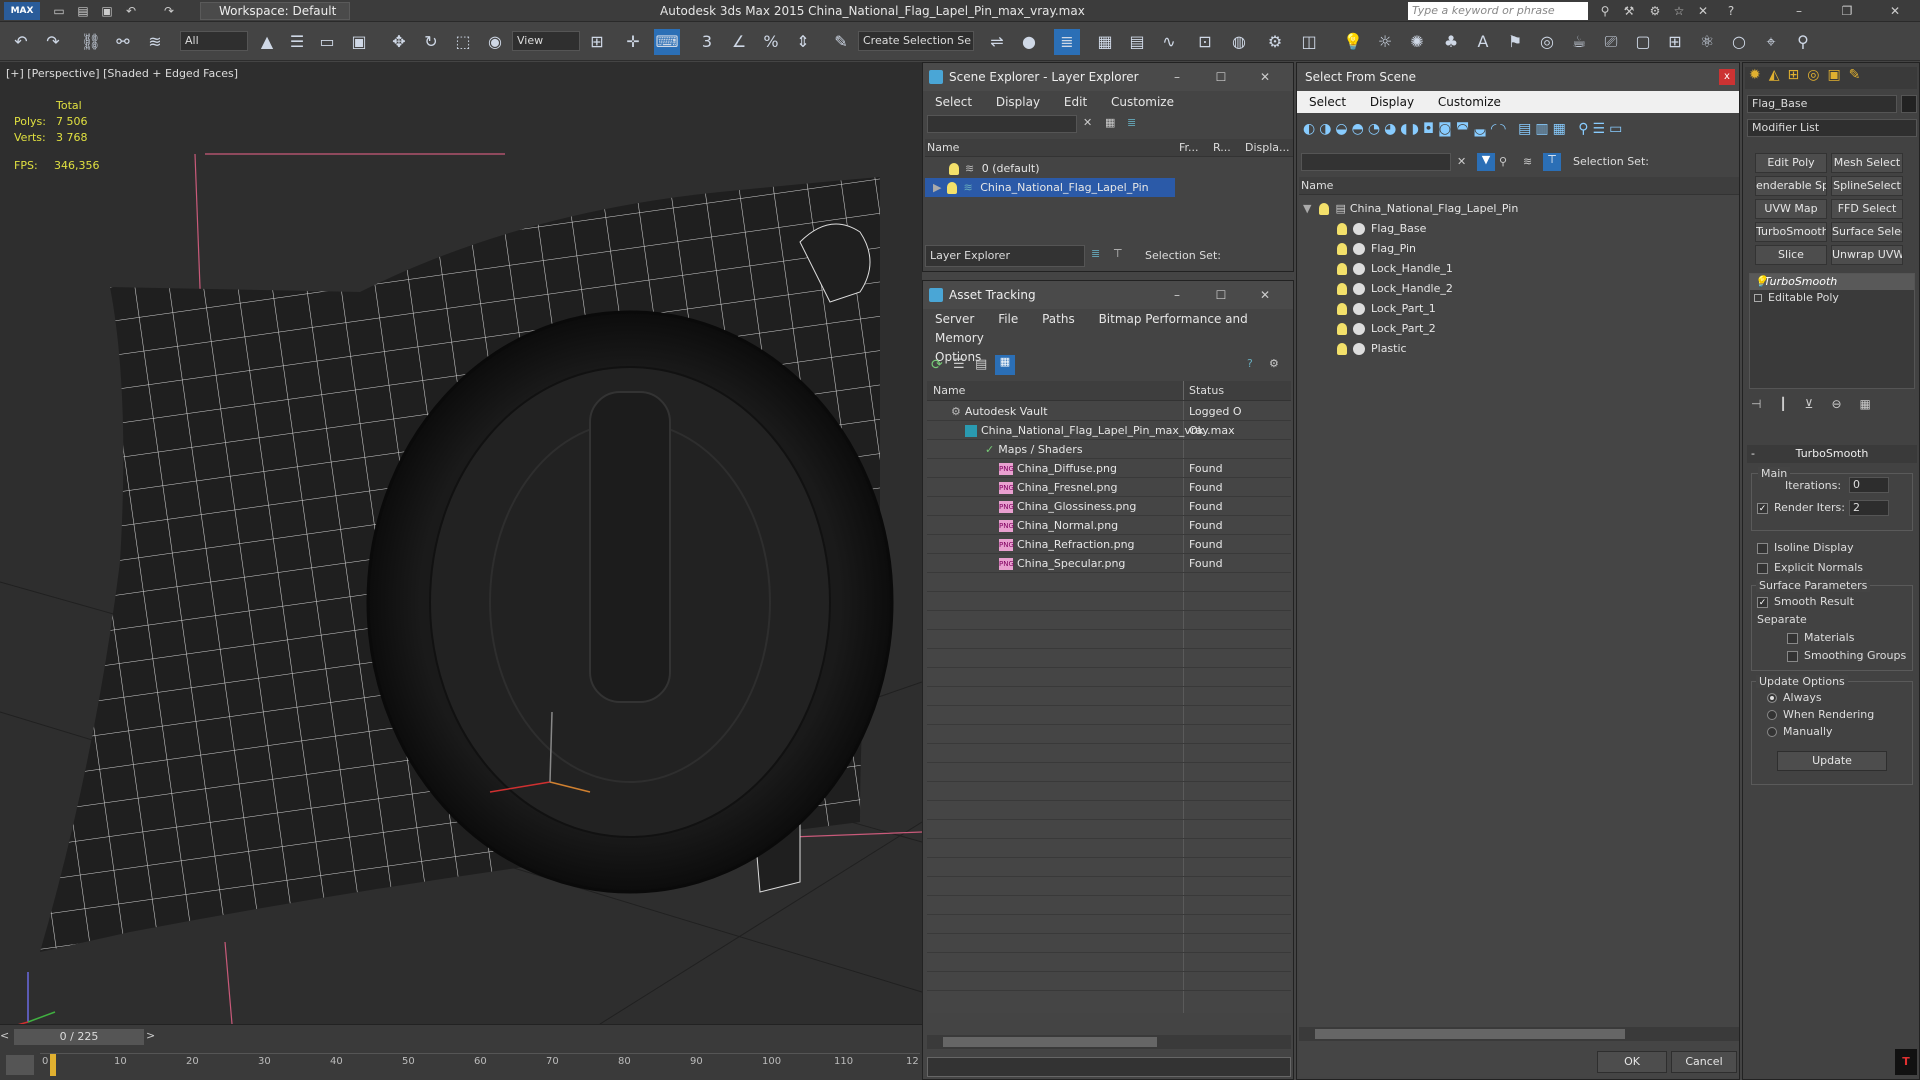  Describe the element at coordinates (155, 42) in the screenshot. I see `bind-spacewarp-icon: ≋` at that location.